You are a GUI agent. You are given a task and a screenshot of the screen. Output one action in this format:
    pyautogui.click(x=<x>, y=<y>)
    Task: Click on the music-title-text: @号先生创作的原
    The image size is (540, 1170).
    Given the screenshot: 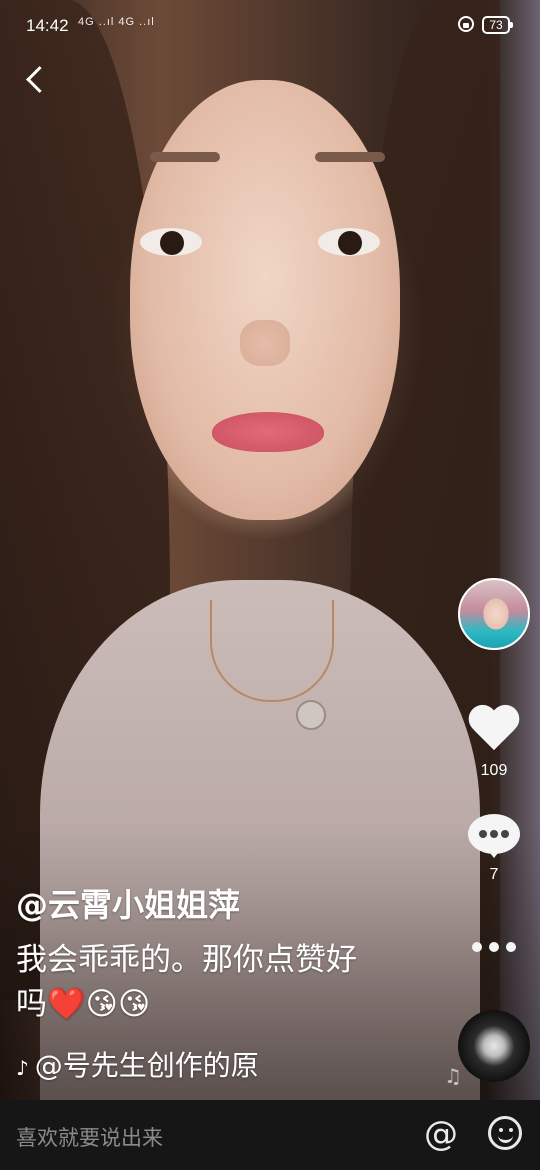 What is the action you would take?
    pyautogui.click(x=146, y=1065)
    